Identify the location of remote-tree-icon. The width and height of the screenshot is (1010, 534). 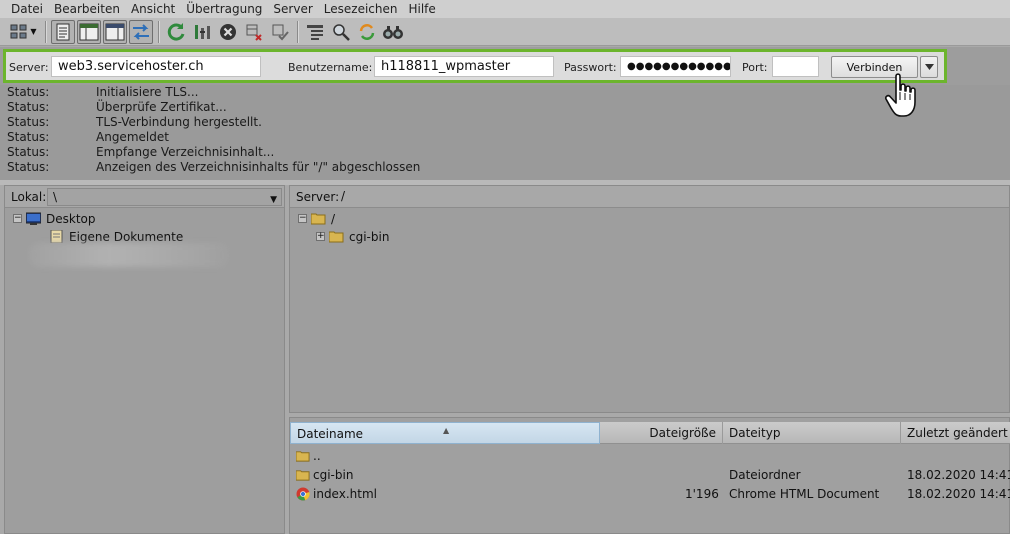
(115, 31).